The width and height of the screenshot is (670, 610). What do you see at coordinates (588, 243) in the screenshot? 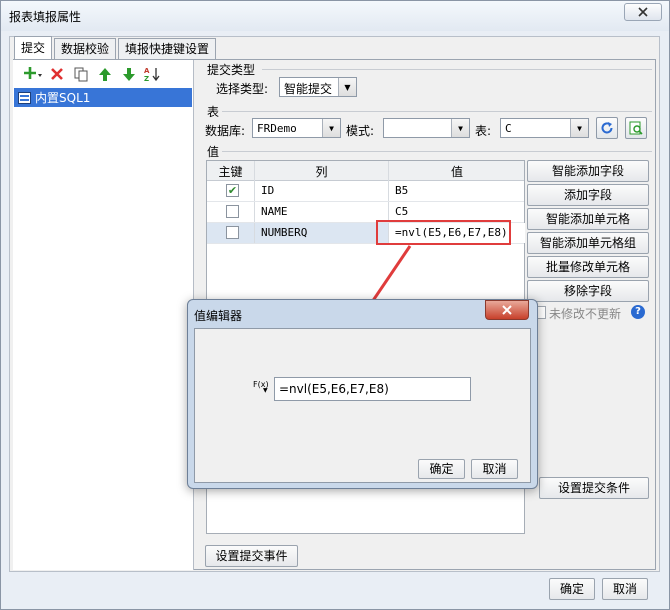
I see `smart-add-cell-group-button: 智能添加单元格组` at bounding box center [588, 243].